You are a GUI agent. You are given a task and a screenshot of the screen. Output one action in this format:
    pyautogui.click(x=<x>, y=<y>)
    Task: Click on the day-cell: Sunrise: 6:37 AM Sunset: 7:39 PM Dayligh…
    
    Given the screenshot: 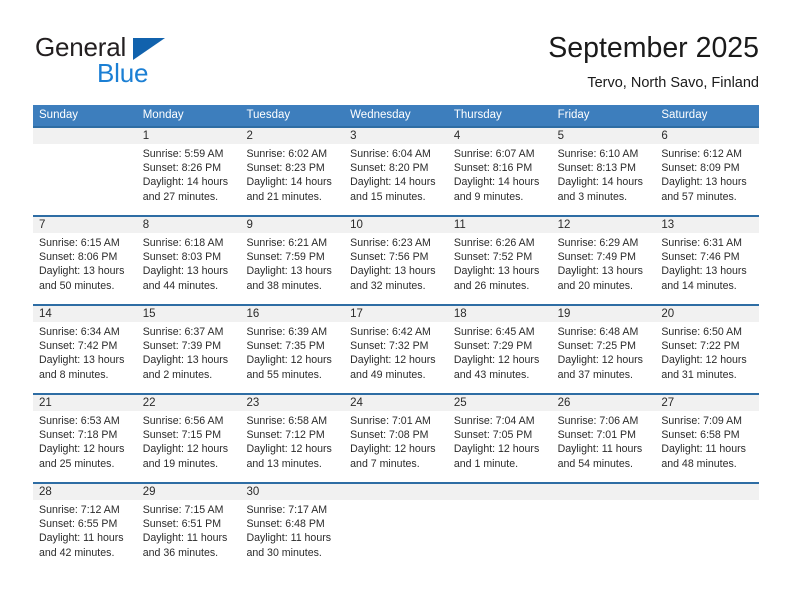 What is the action you would take?
    pyautogui.click(x=189, y=357)
    